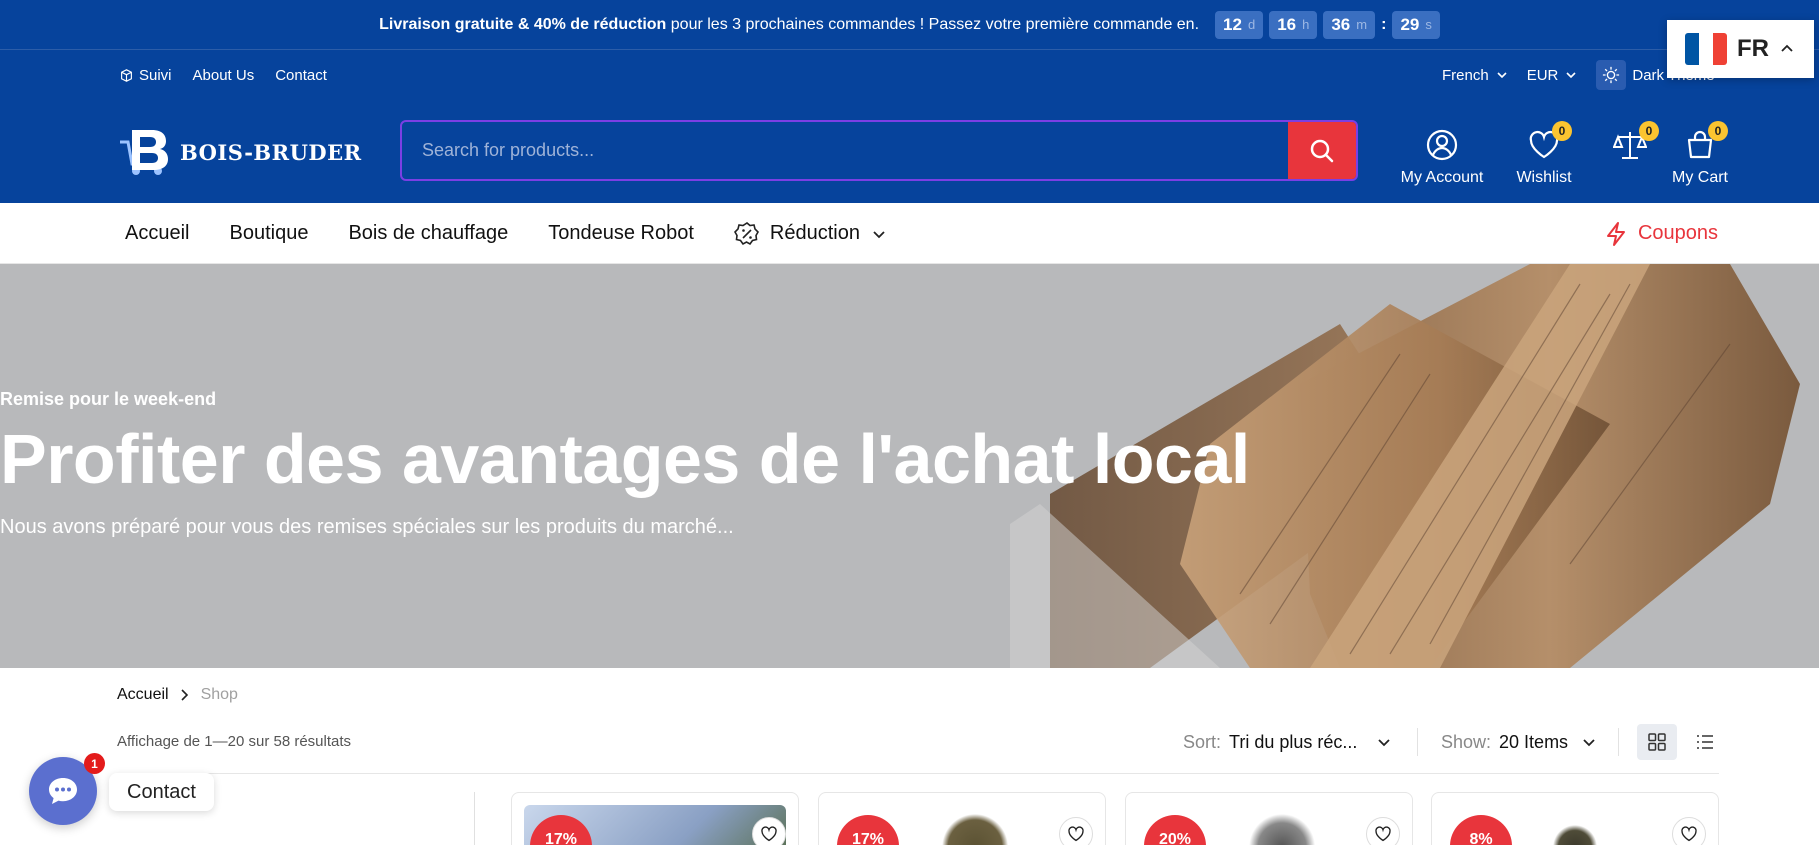 The height and width of the screenshot is (845, 1819). I want to click on countdown-days: 12 d, so click(1239, 24).